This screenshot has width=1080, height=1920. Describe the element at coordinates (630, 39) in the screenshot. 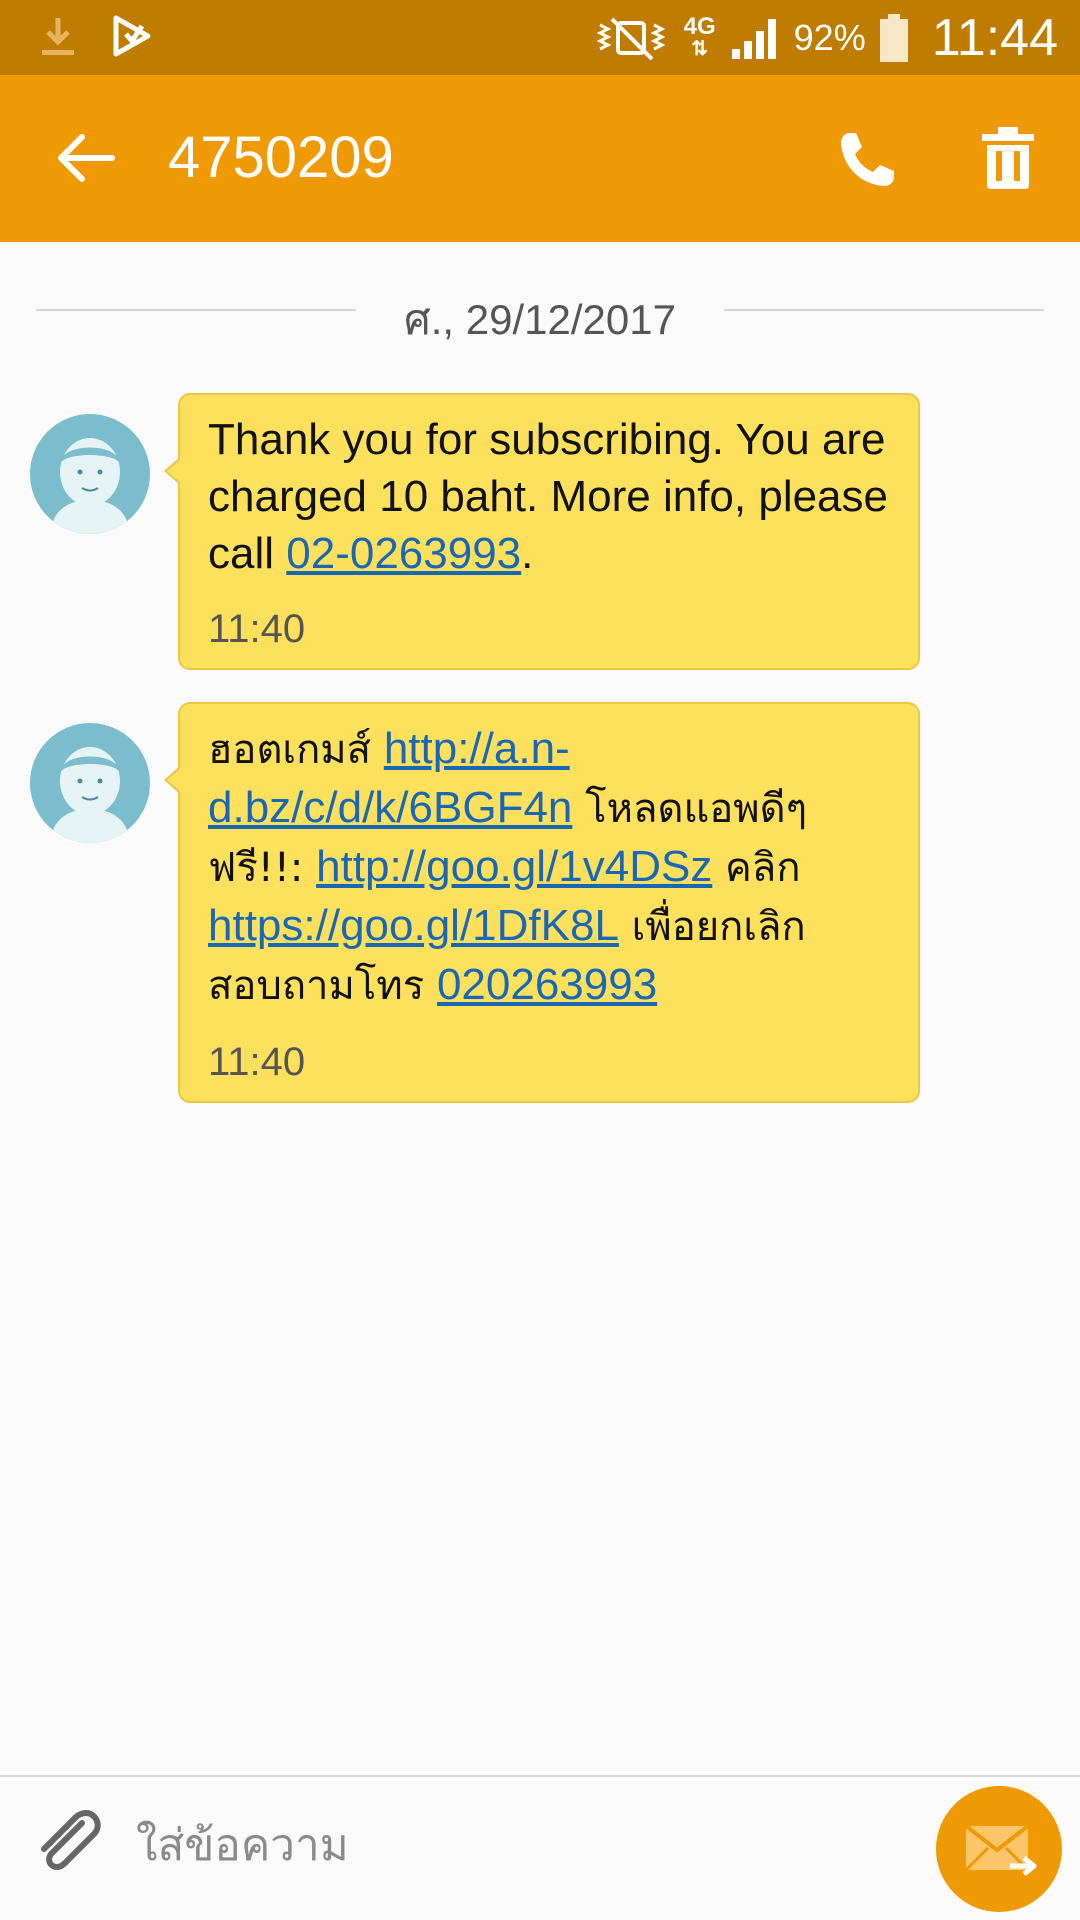

I see `mute-icon` at that location.